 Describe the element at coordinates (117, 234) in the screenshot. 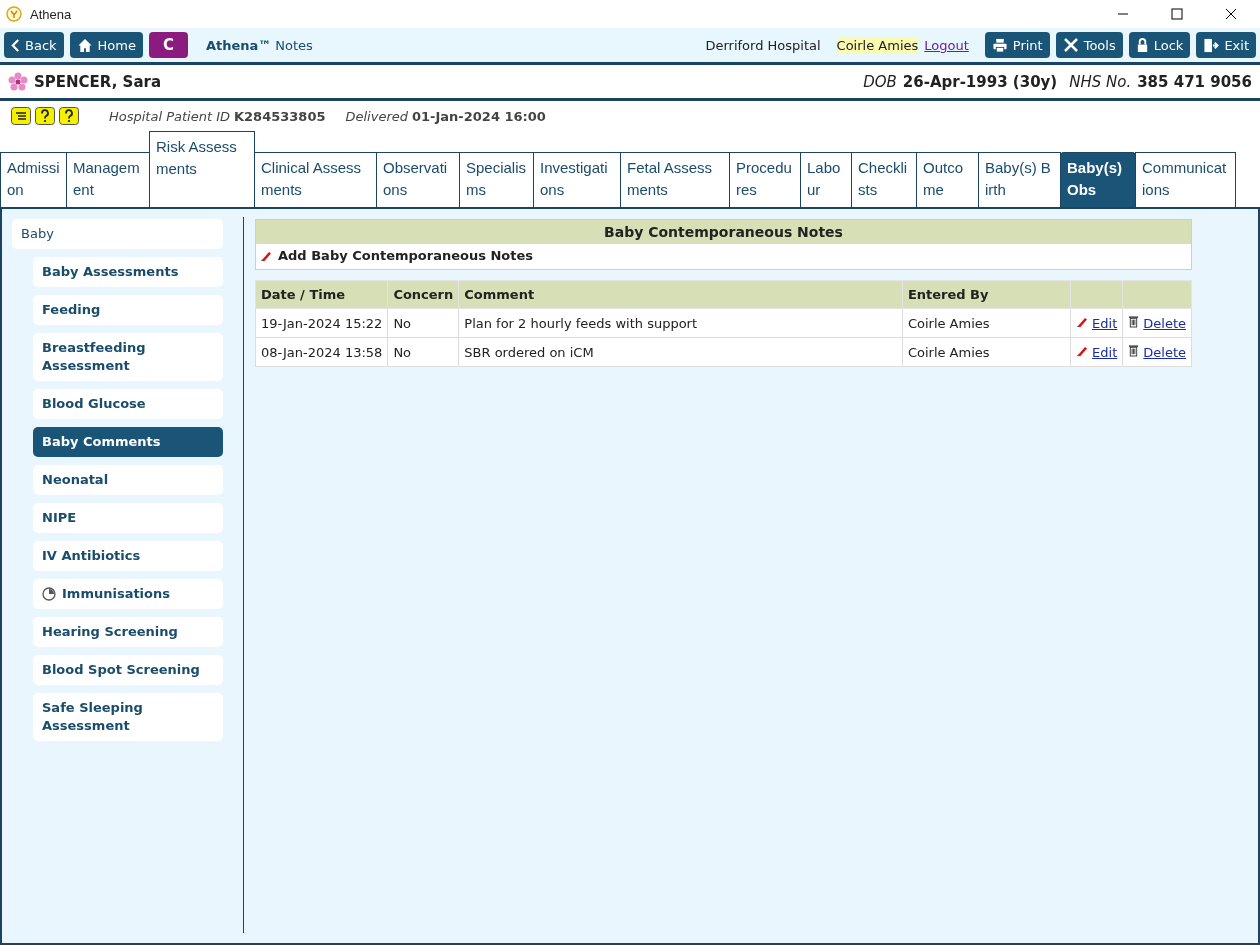

I see `sidebar-item: Baby` at that location.